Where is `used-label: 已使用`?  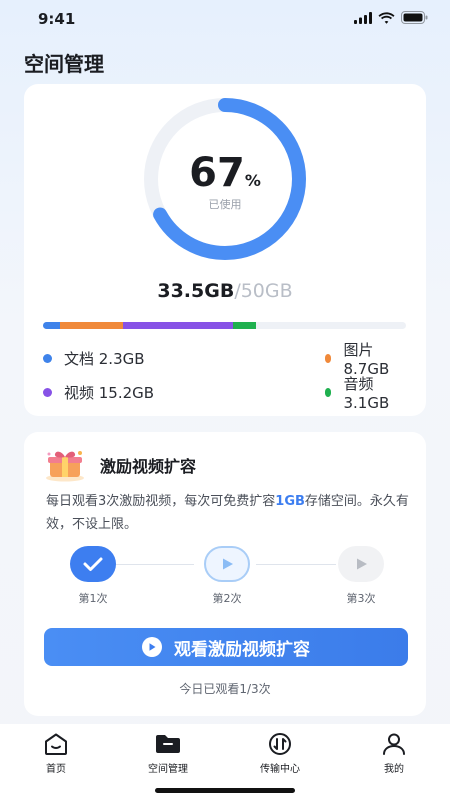
used-label: 已使用 is located at coordinates (225, 204).